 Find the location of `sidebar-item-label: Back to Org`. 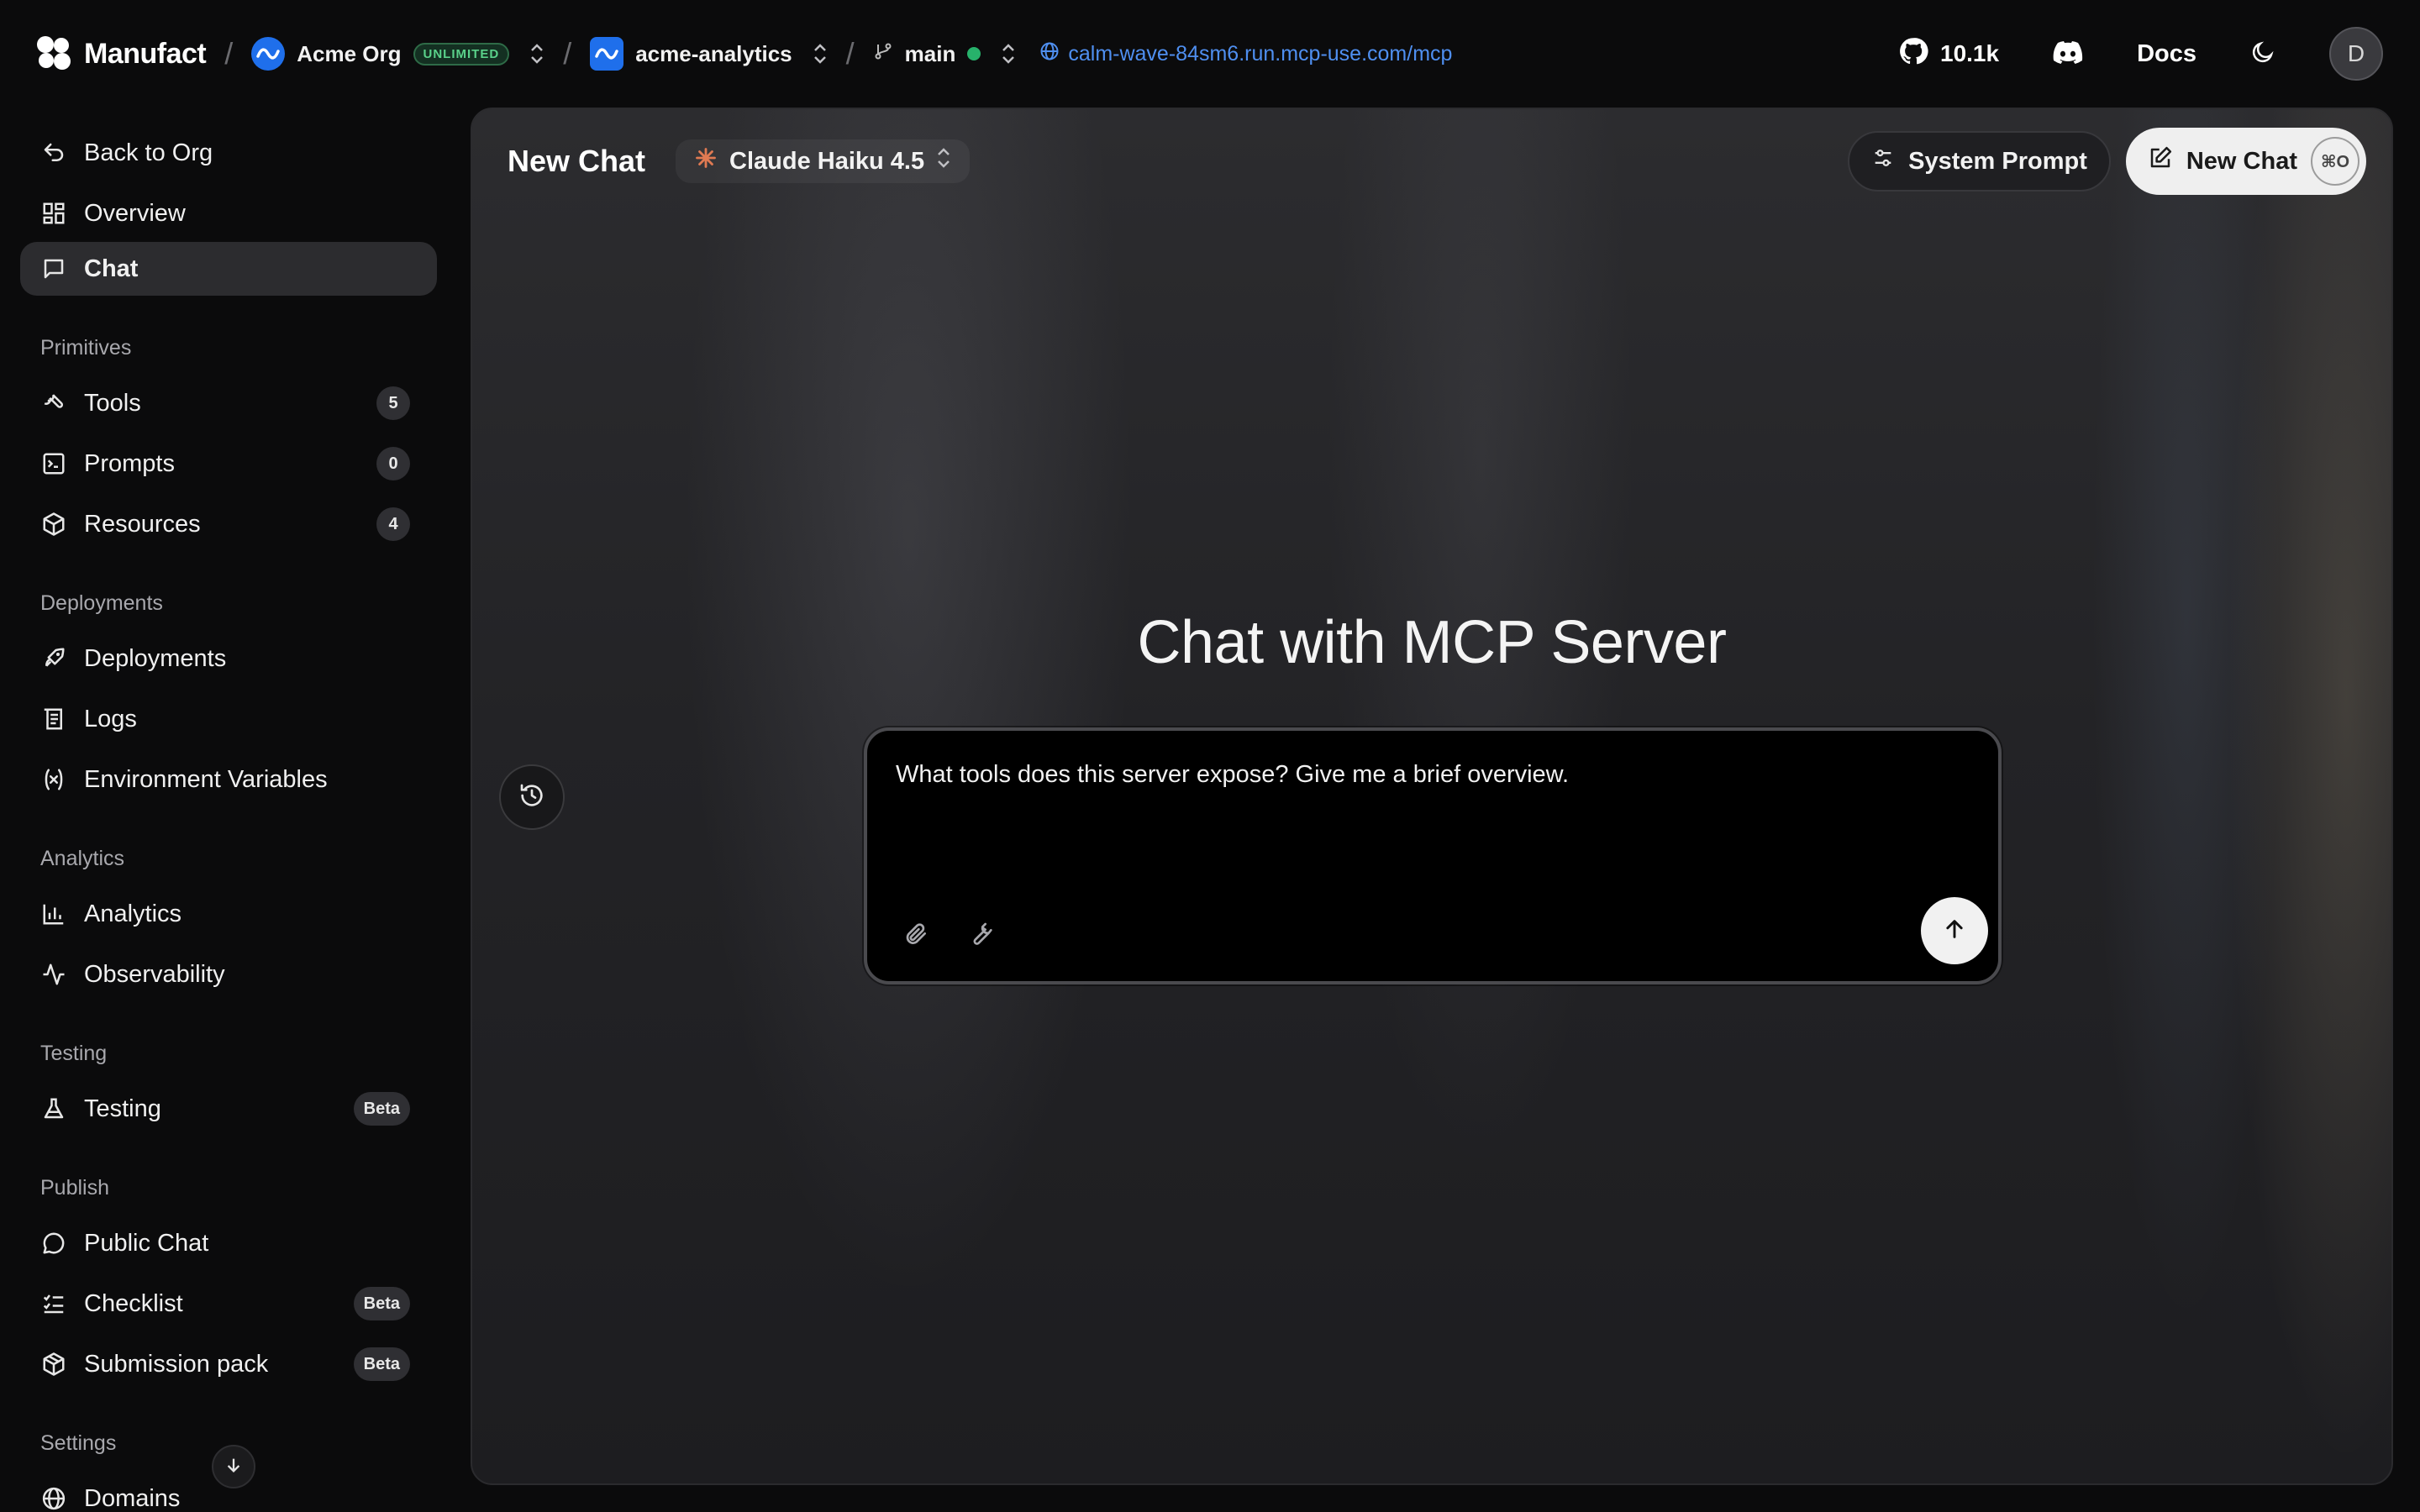

sidebar-item-label: Back to Org is located at coordinates (148, 152).